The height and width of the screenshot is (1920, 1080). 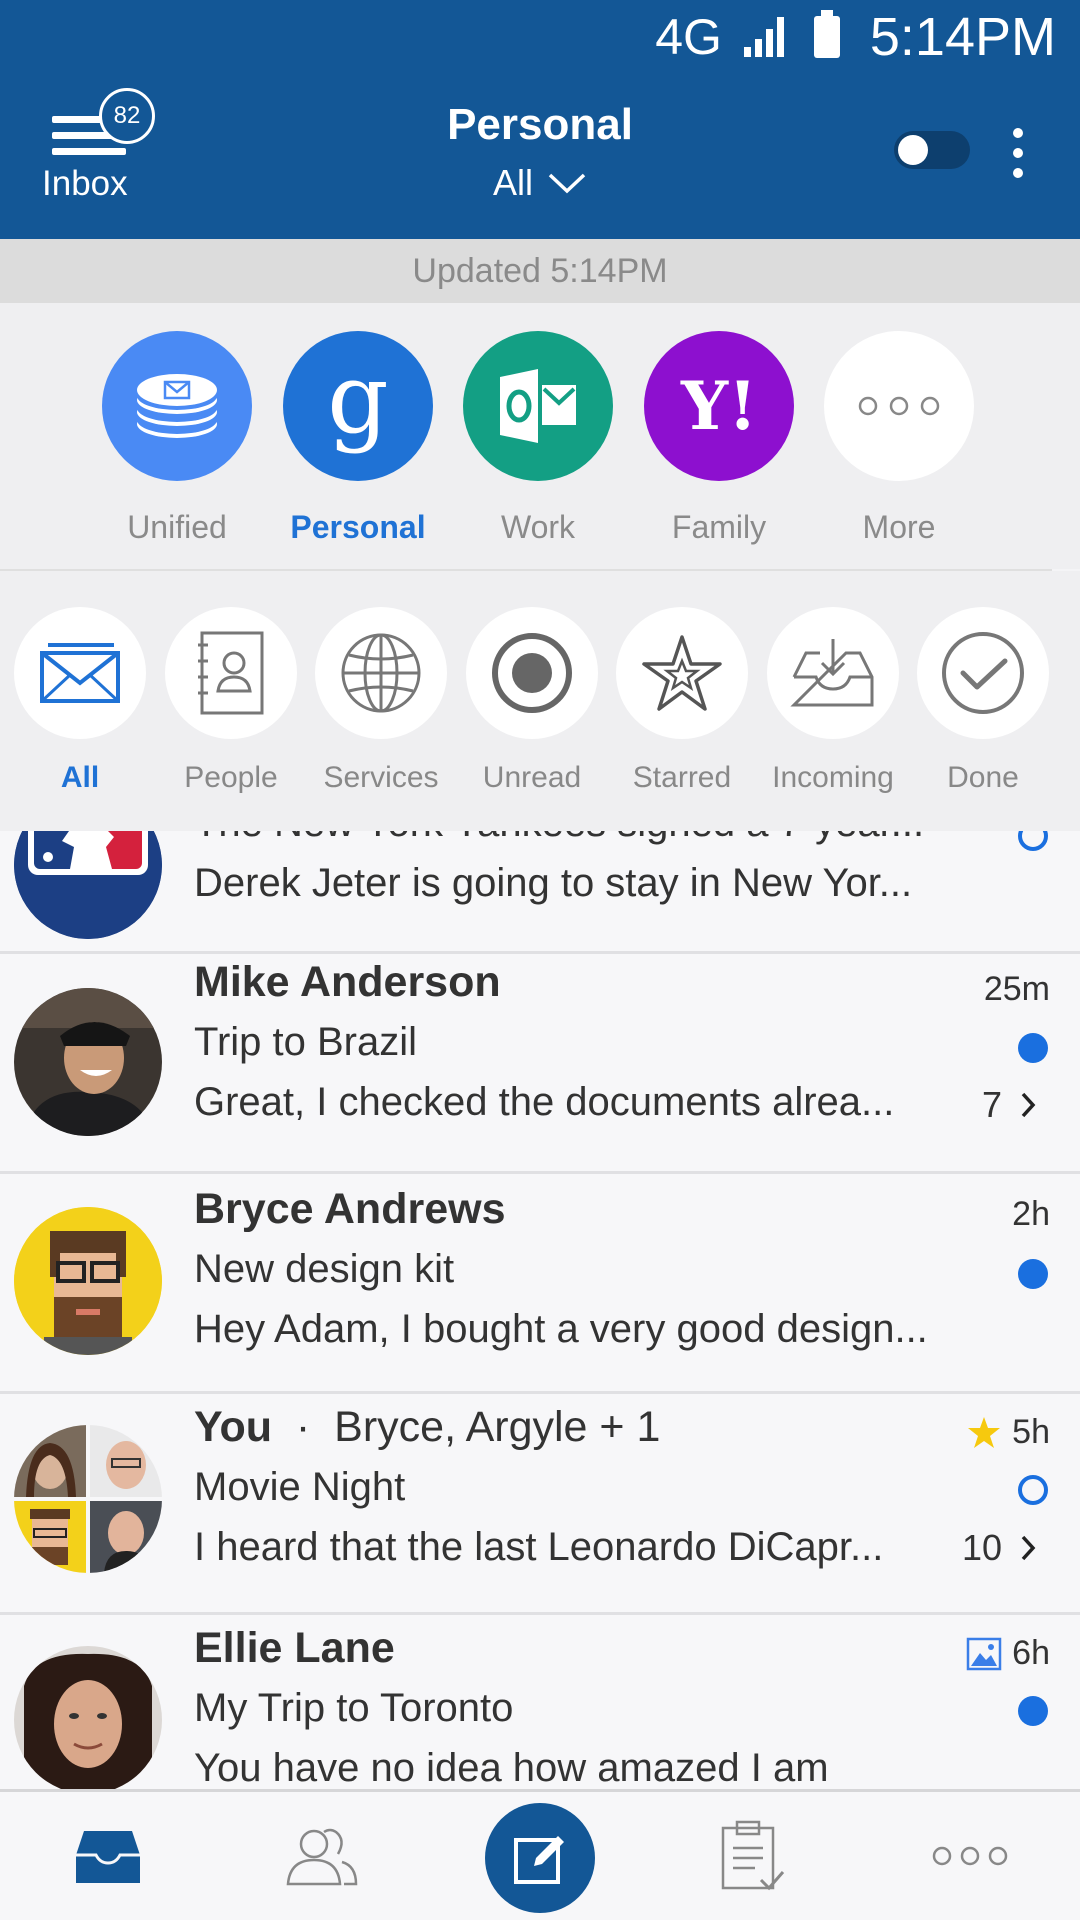 I want to click on envelope-icon, so click(x=80, y=673).